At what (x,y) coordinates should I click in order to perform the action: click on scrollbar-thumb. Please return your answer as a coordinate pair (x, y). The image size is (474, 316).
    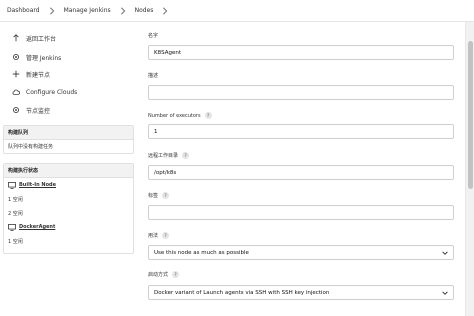
    Looking at the image, I should click on (470, 115).